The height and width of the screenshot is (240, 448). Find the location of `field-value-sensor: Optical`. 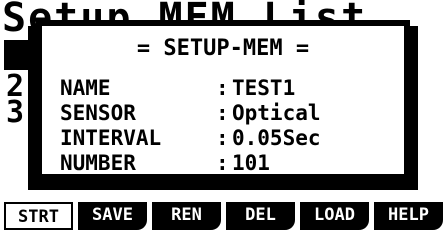

field-value-sensor: Optical is located at coordinates (276, 113).